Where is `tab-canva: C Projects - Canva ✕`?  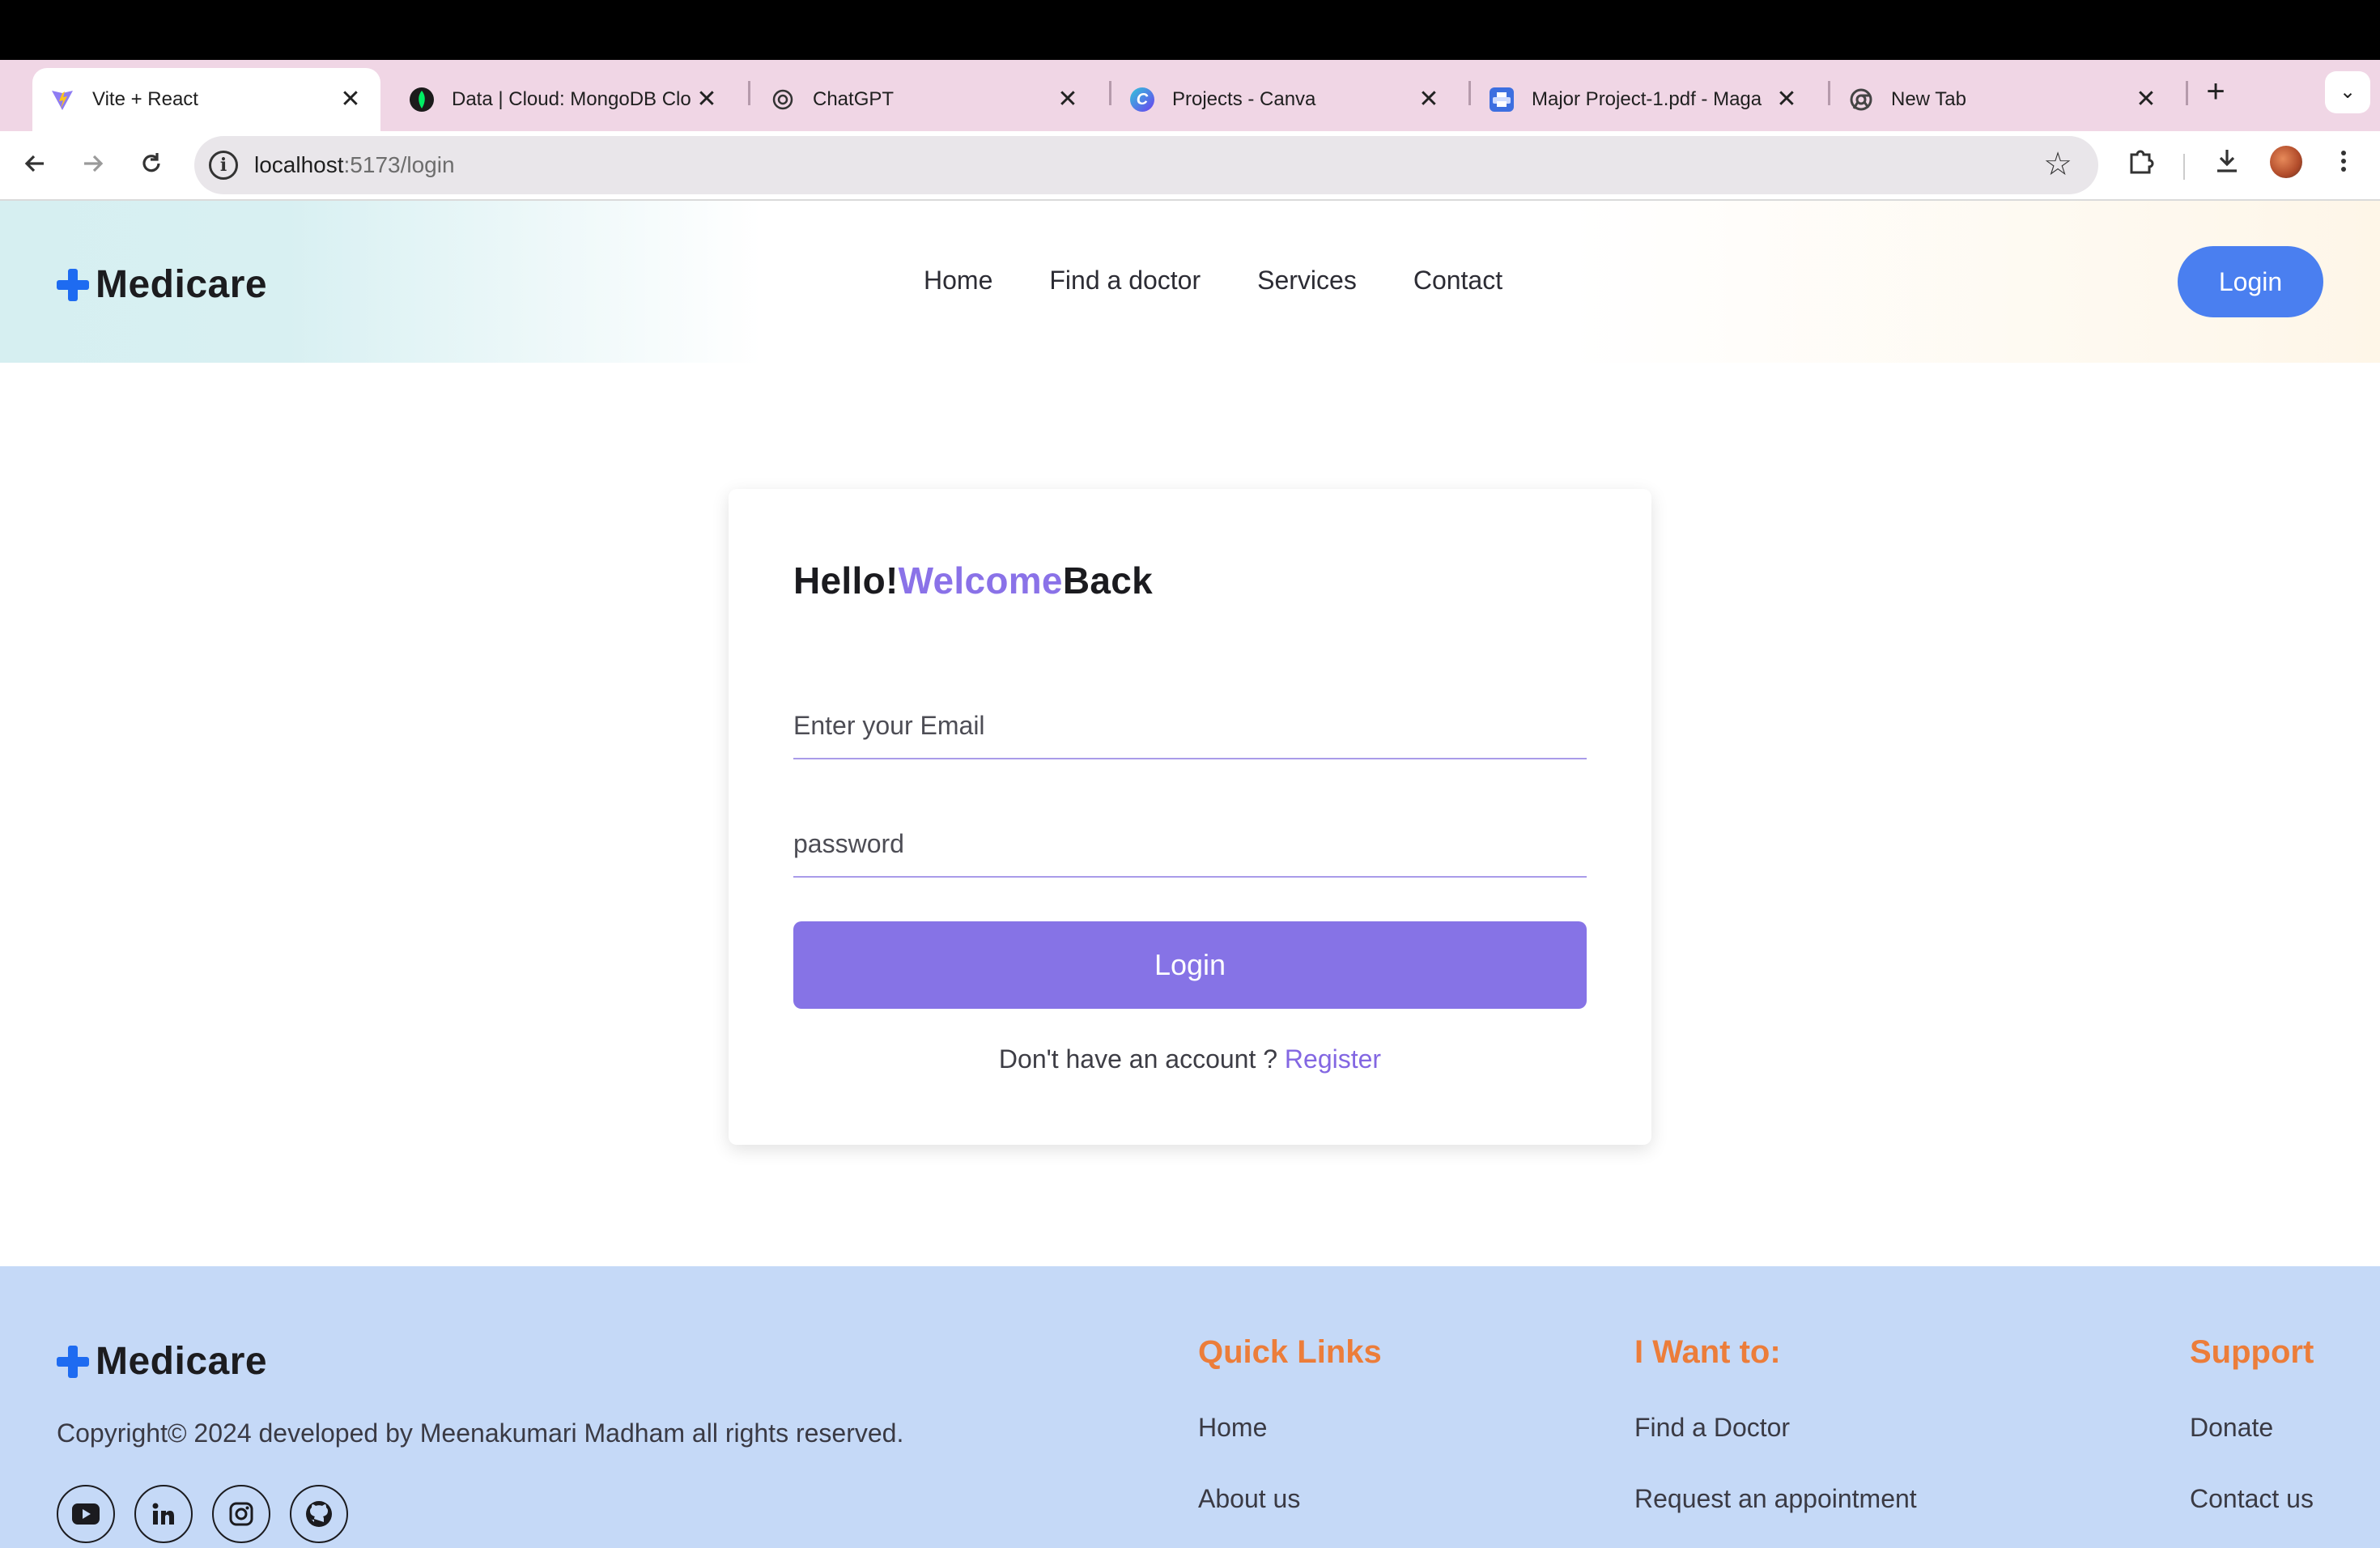
tab-canva: C Projects - Canva ✕ is located at coordinates (1285, 100).